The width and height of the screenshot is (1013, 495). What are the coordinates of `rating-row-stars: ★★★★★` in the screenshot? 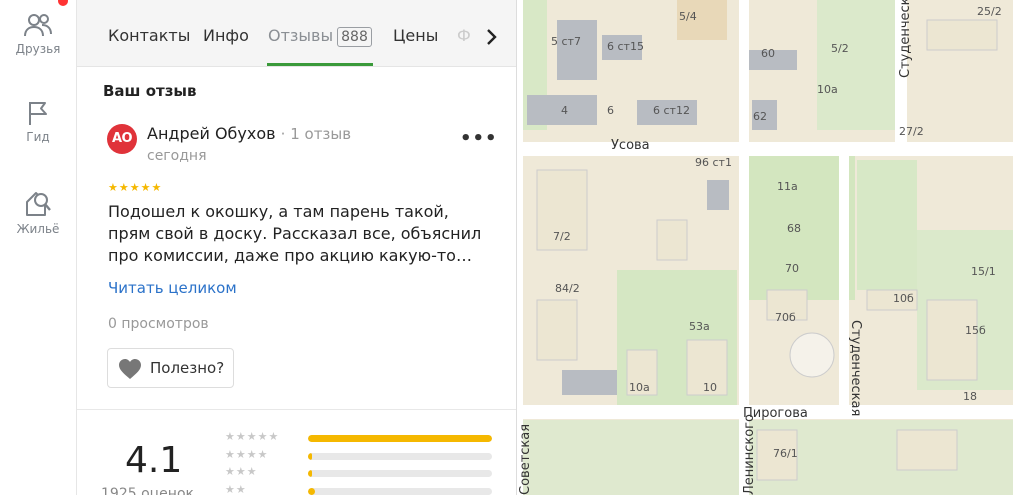 It's located at (252, 436).